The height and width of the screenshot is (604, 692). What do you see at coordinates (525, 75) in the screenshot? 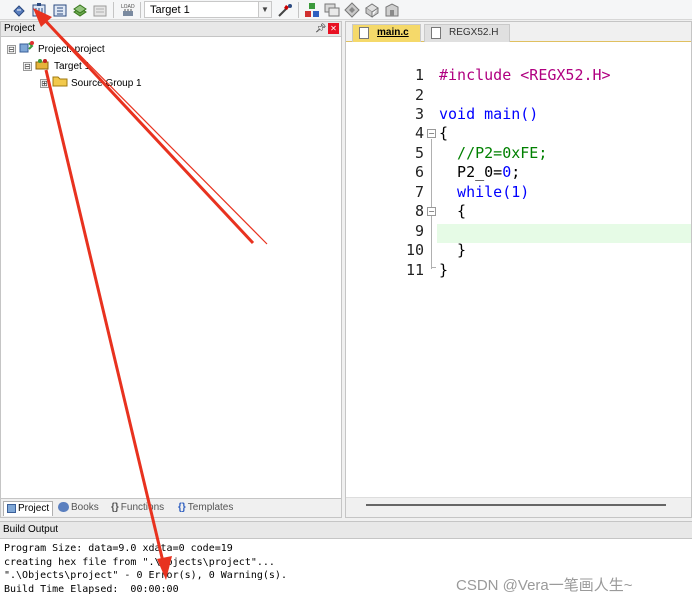
I see `code-line: #include <REGX52.H>` at bounding box center [525, 75].